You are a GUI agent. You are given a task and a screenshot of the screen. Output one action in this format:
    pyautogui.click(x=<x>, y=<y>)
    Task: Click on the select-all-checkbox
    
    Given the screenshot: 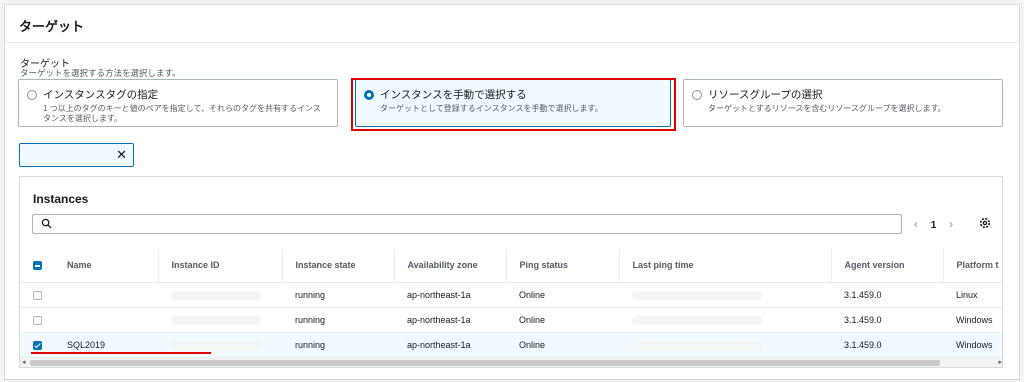 What is the action you would take?
    pyautogui.click(x=37, y=266)
    